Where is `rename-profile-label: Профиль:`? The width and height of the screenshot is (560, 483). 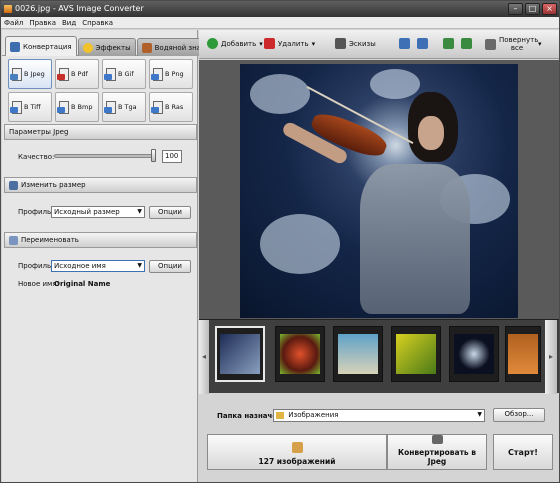
rename-profile-label: Профиль: is located at coordinates (36, 266).